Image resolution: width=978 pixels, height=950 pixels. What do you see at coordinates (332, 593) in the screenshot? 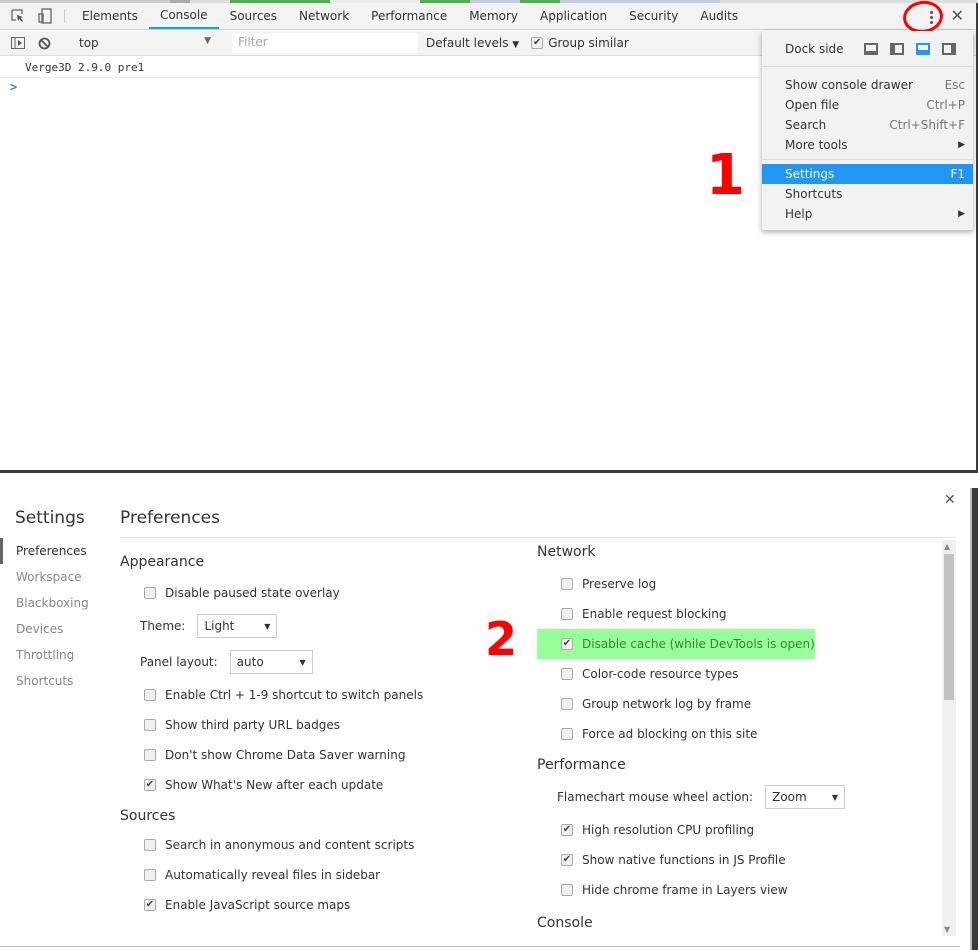
I see `disable-paused-overlay-checkbox: Disable paused state overlay` at bounding box center [332, 593].